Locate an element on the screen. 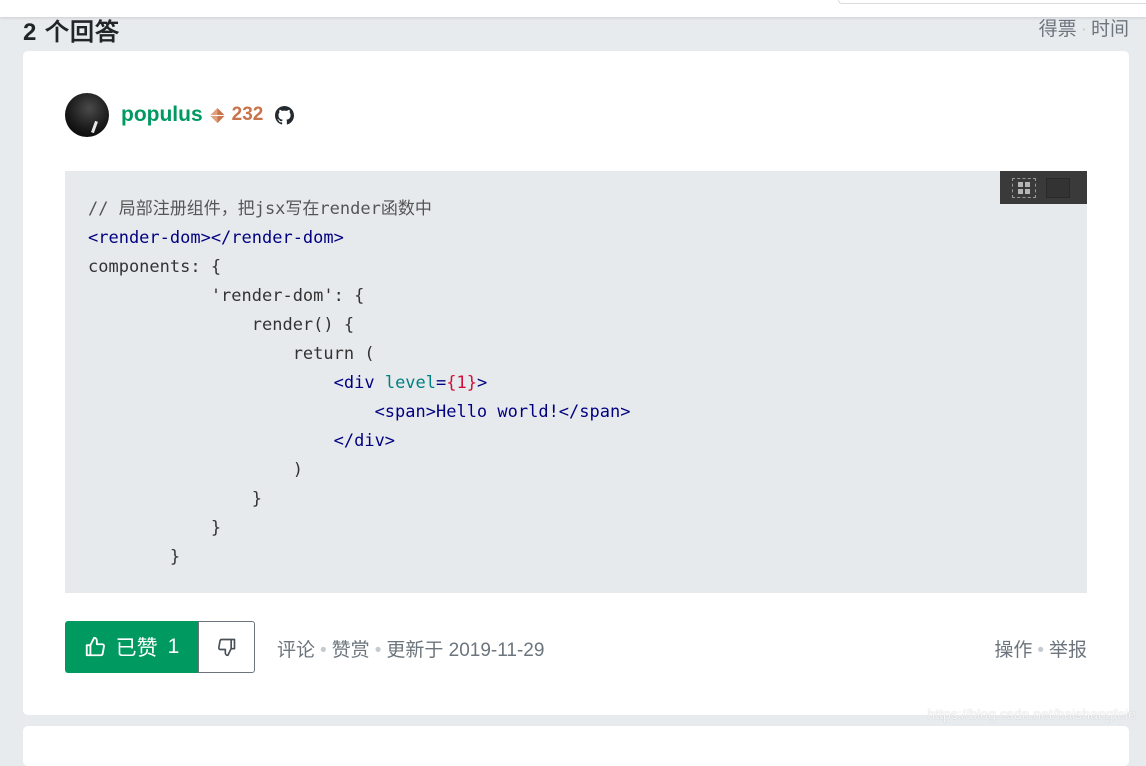 This screenshot has width=1146, height=766. actions-menu: 操作 is located at coordinates (1013, 650).